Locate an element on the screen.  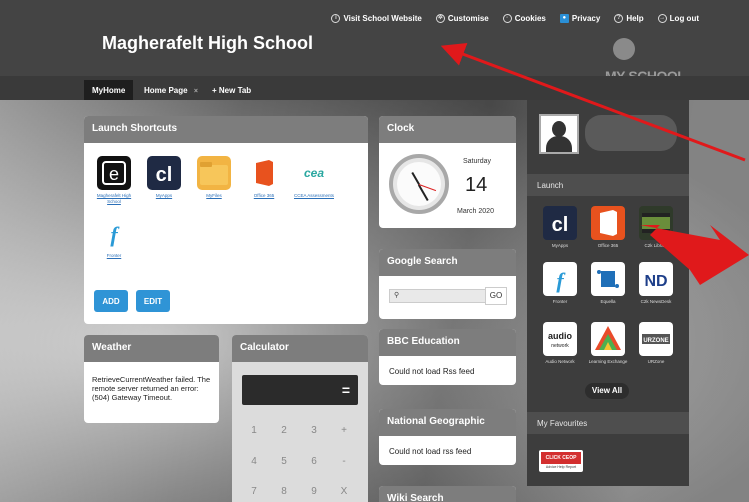
calc-key-4: 4 is located at coordinates (254, 462).